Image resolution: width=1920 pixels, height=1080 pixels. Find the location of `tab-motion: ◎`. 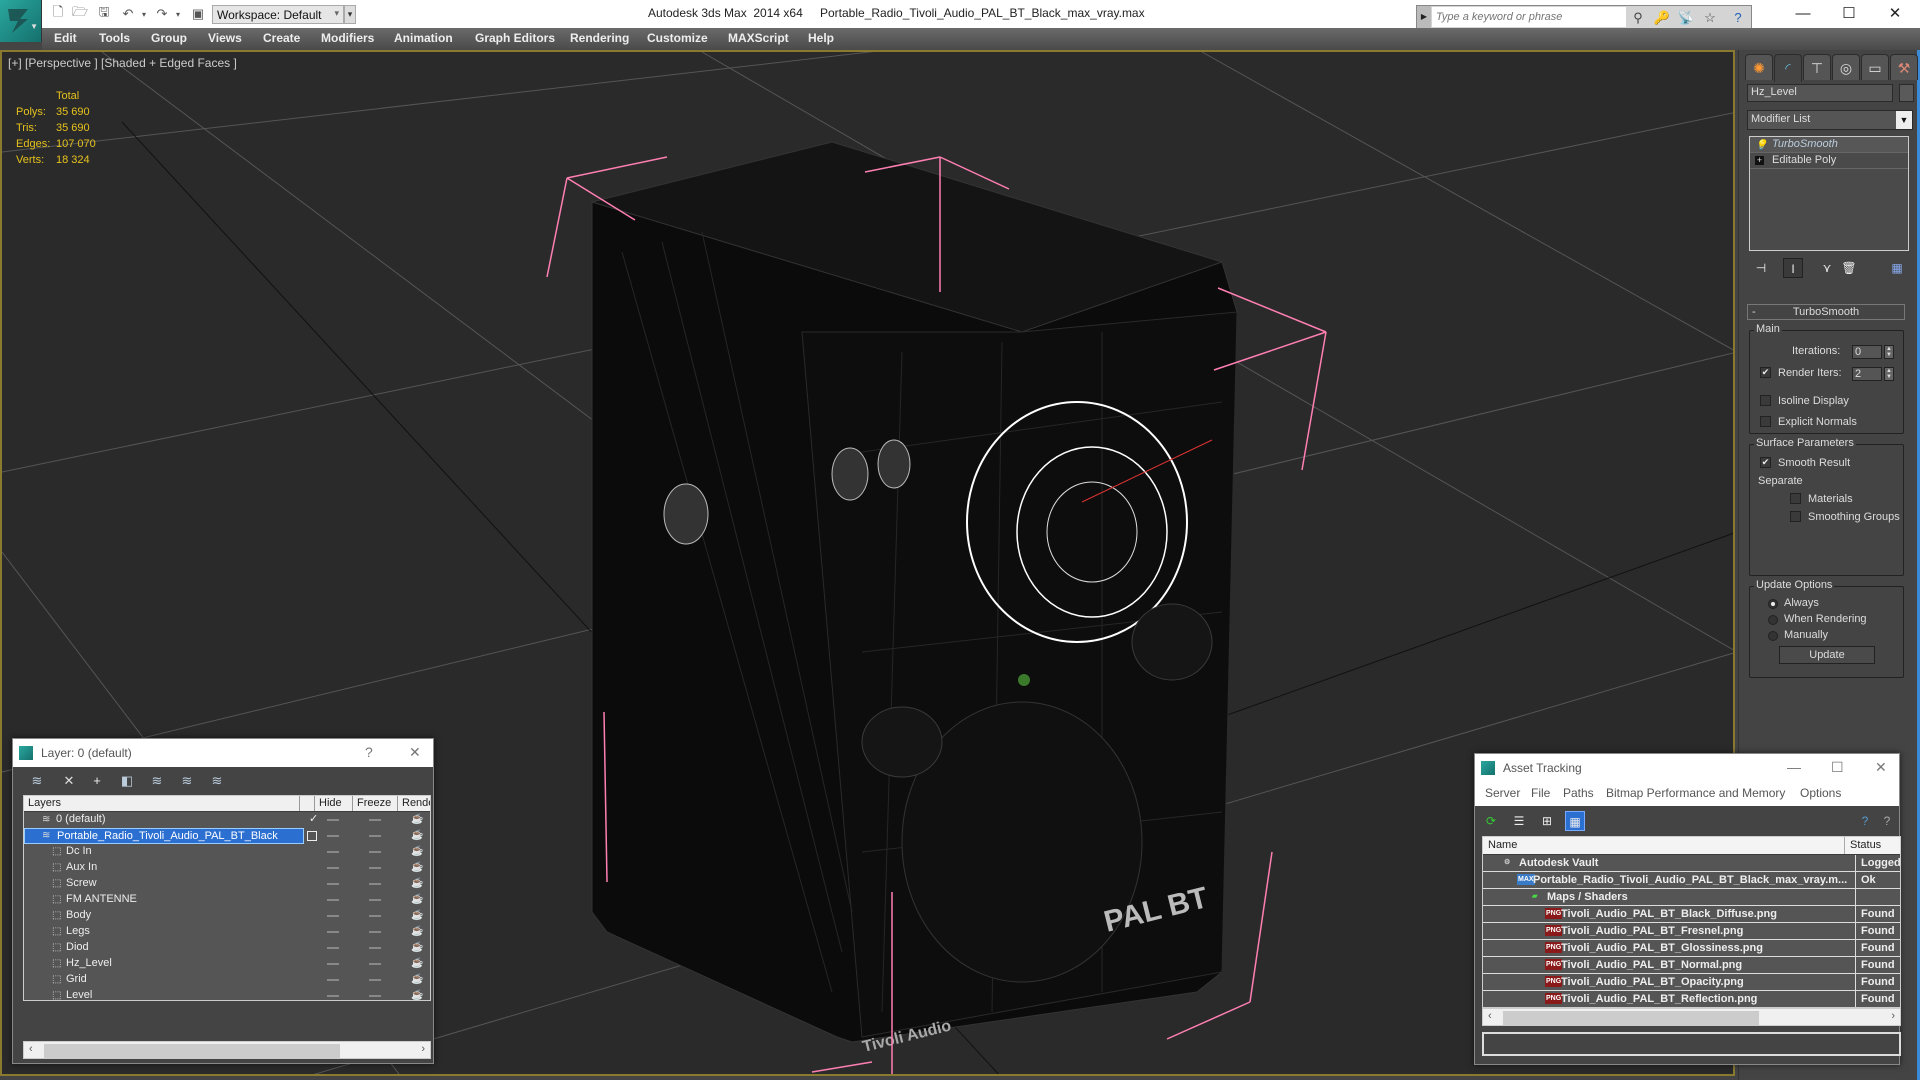

tab-motion: ◎ is located at coordinates (1846, 67).